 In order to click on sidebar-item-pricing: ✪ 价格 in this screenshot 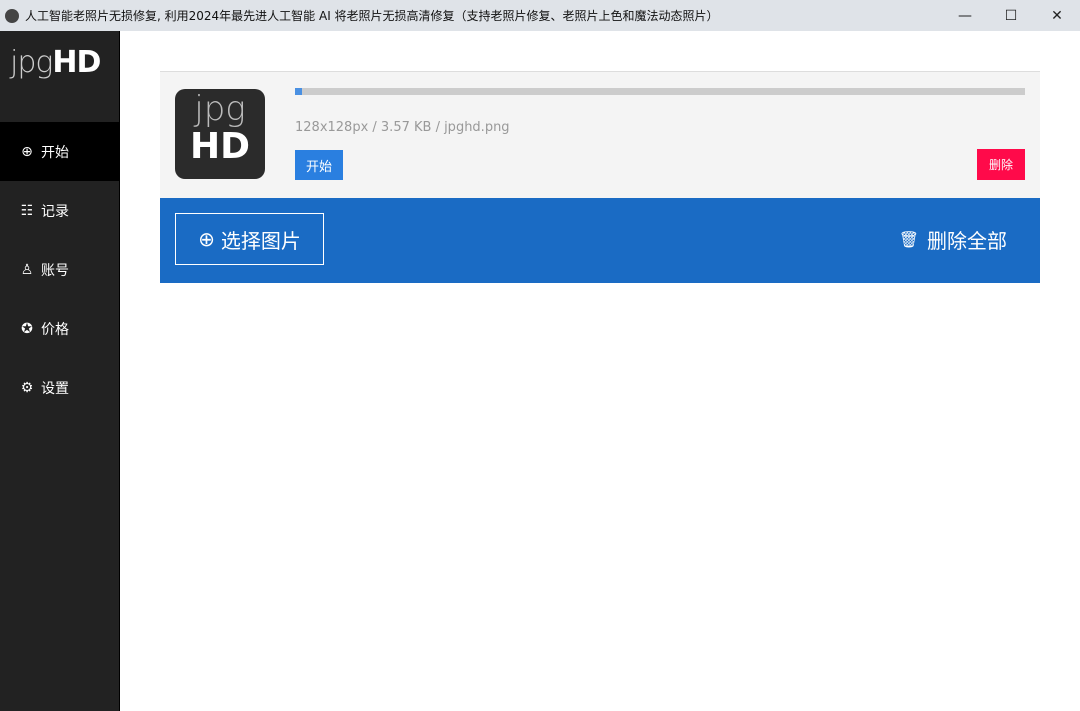, I will do `click(59, 328)`.